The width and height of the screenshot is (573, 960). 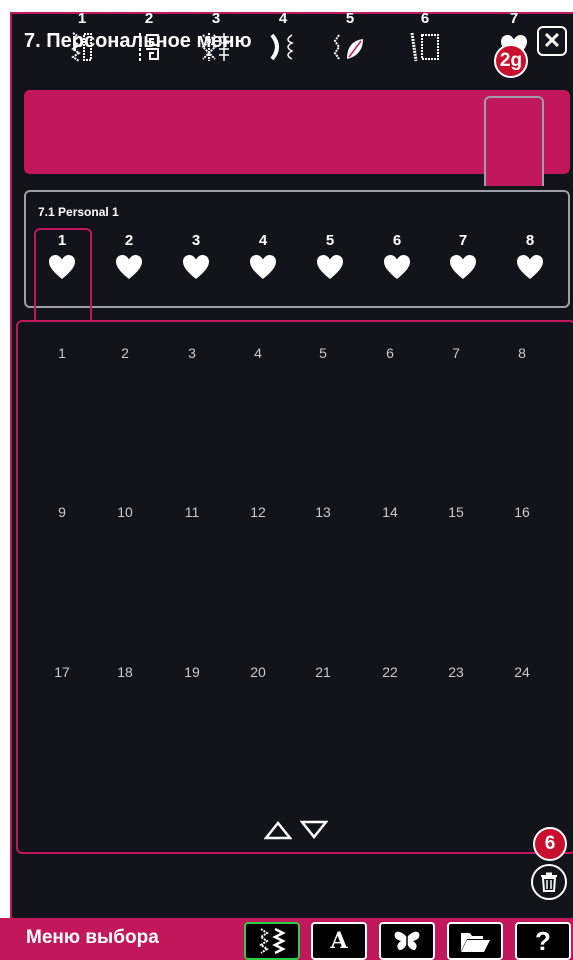 What do you see at coordinates (314, 830) in the screenshot?
I see `scroll-down-icon` at bounding box center [314, 830].